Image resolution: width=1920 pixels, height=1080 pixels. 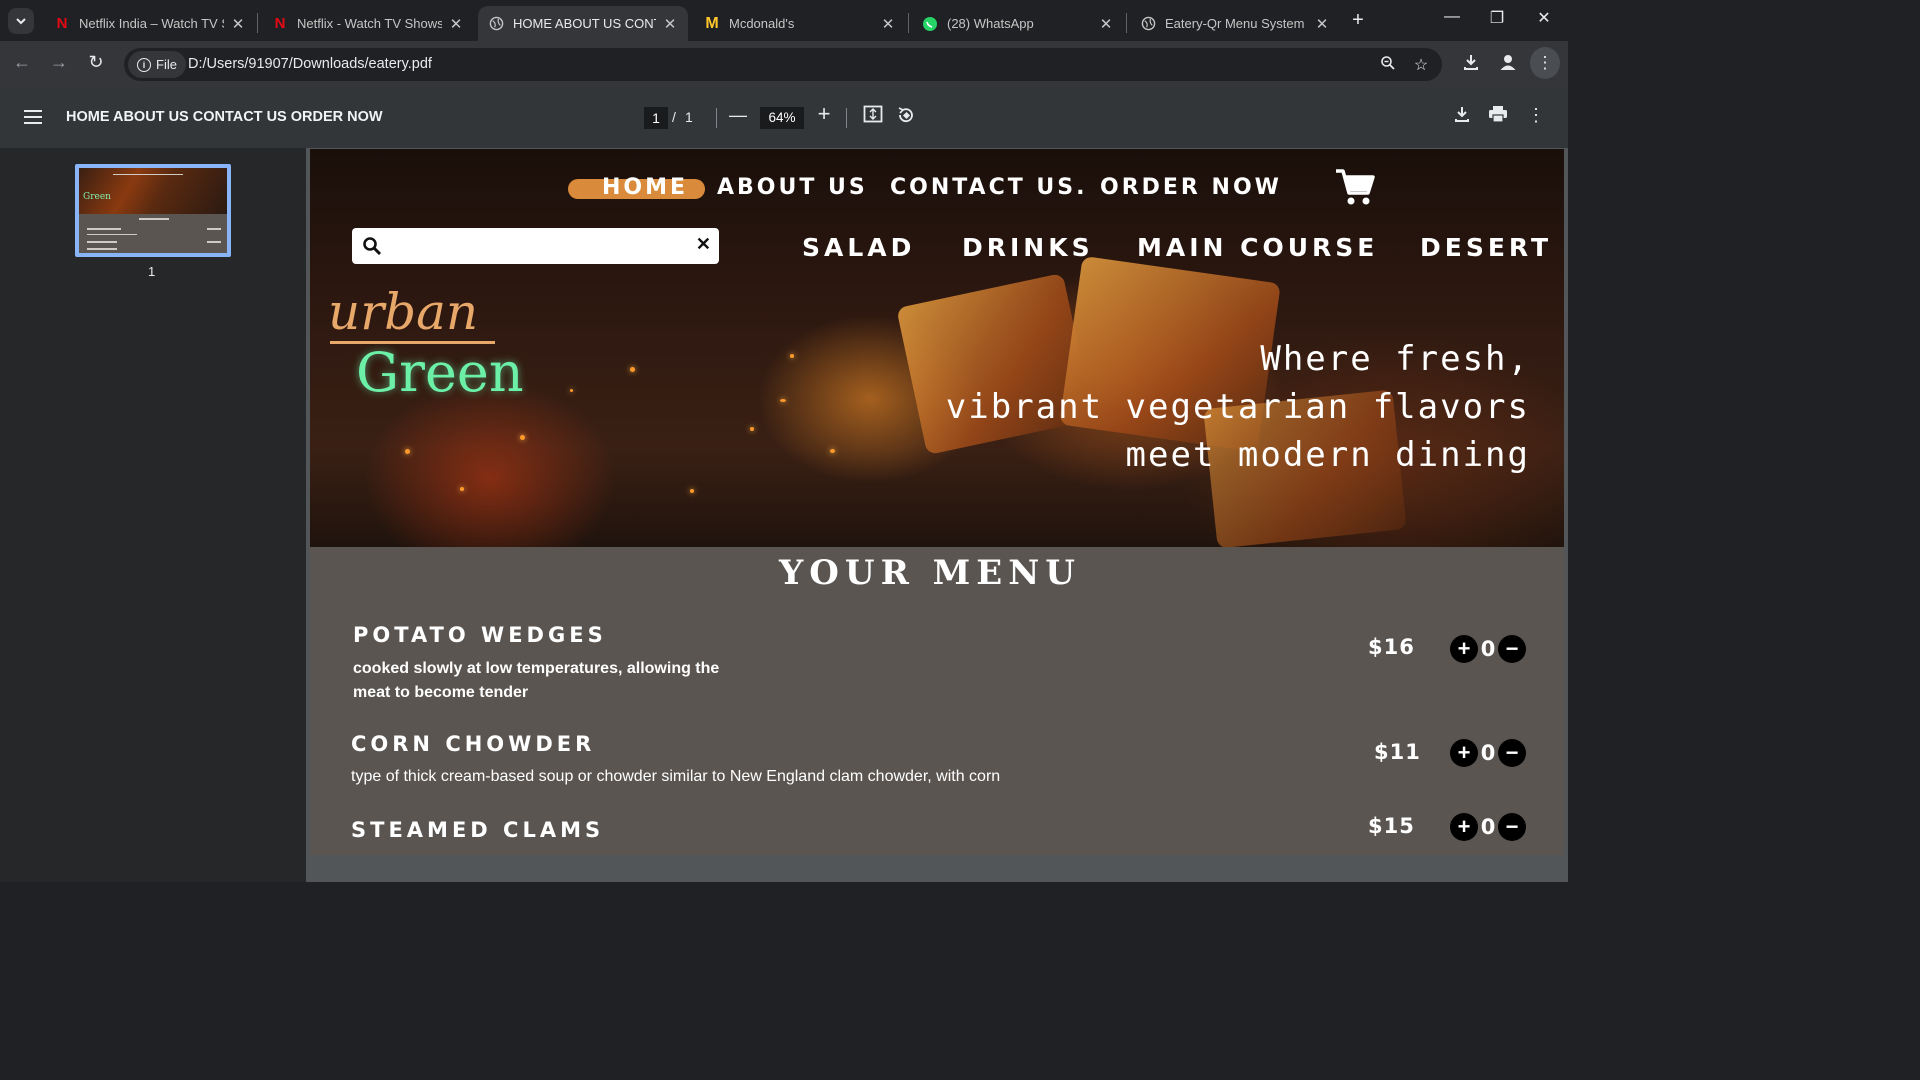 I want to click on search-clear-icon: ✕, so click(x=703, y=244).